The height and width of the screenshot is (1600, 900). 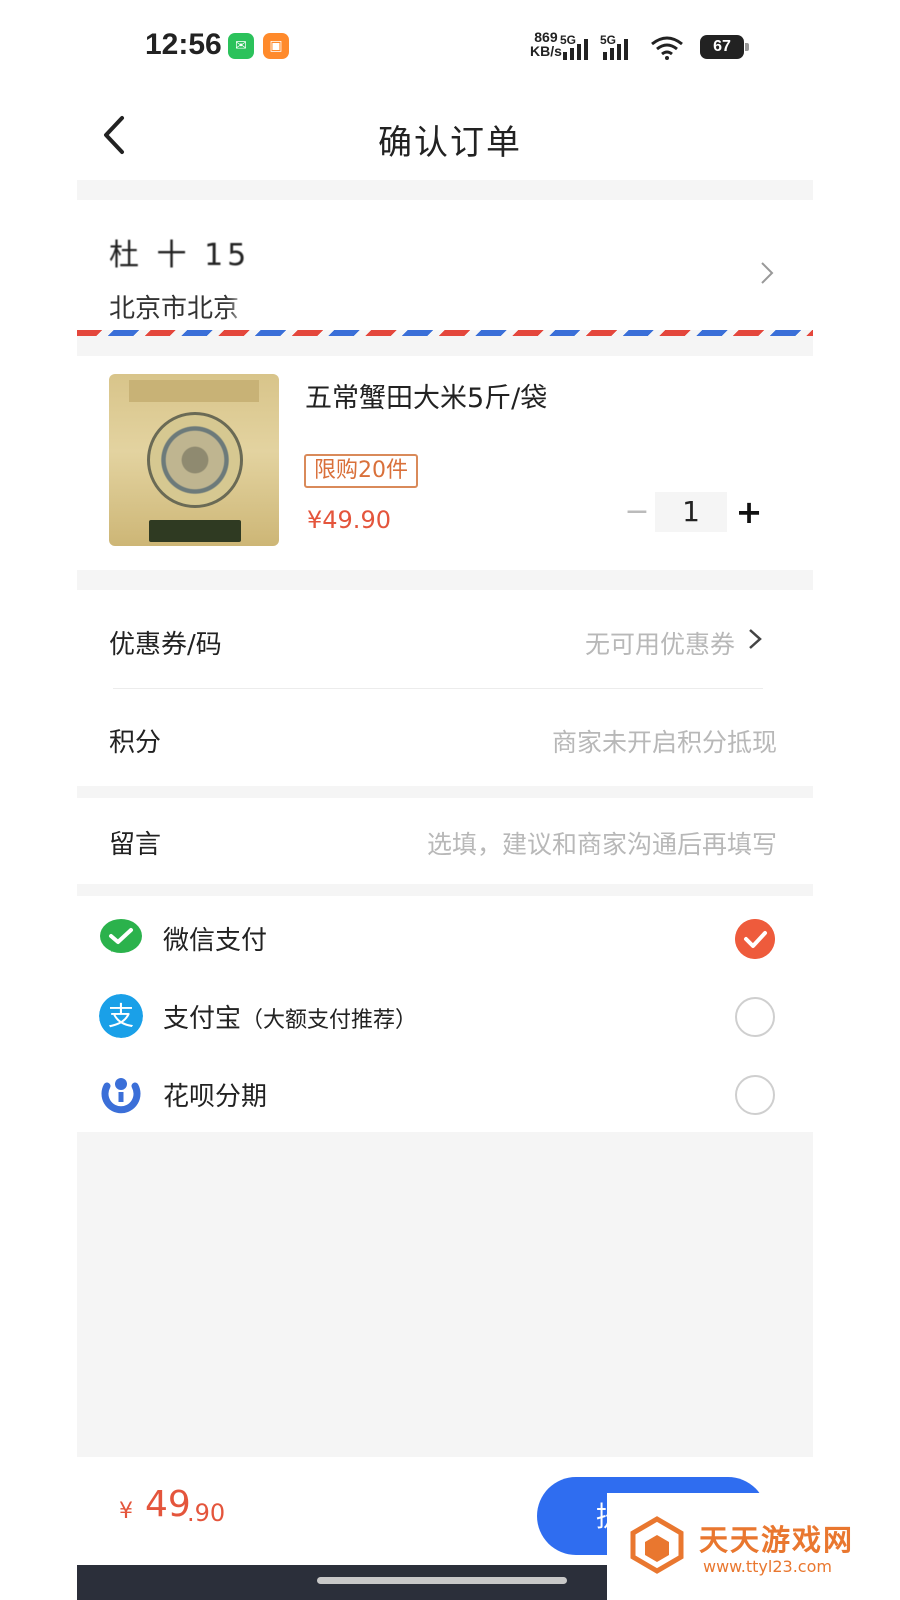 I want to click on address-line: 北京市北京, so click(x=174, y=309).